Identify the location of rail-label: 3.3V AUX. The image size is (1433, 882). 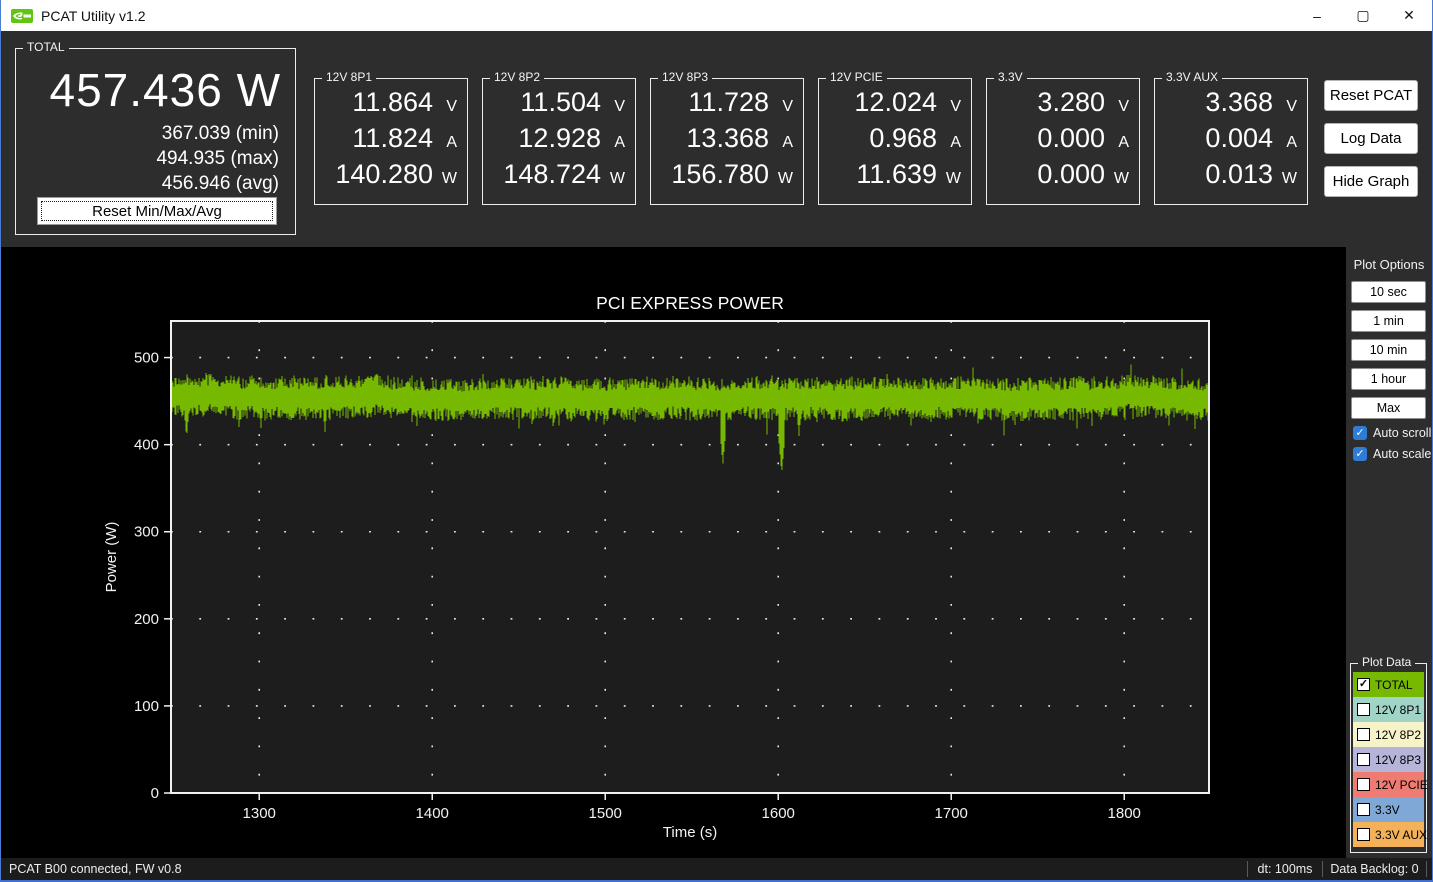
(1192, 77).